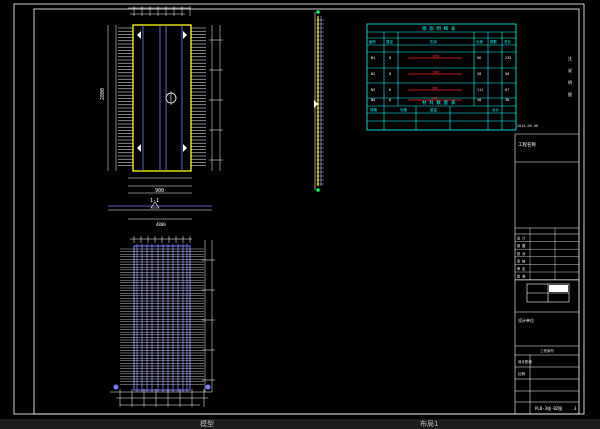  I want to click on title-block-label: 设 计, so click(521, 238).